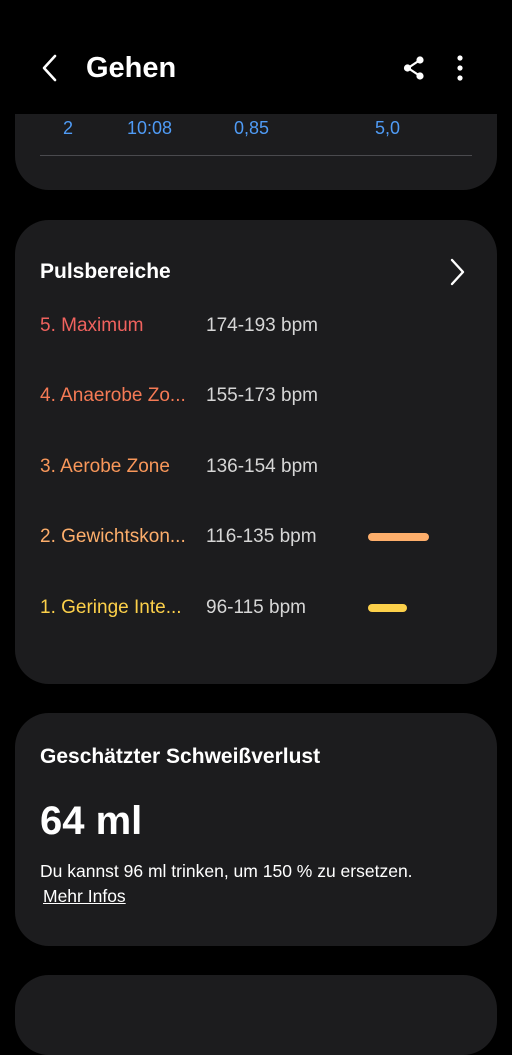  I want to click on zone-range: 155-173 bpm, so click(262, 395).